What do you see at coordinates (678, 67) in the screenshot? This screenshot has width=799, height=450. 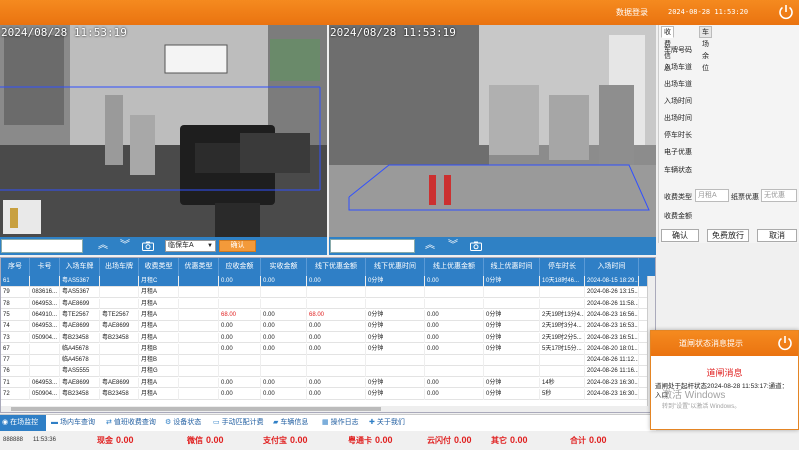 I see `field-entry-lane: 入场车道` at bounding box center [678, 67].